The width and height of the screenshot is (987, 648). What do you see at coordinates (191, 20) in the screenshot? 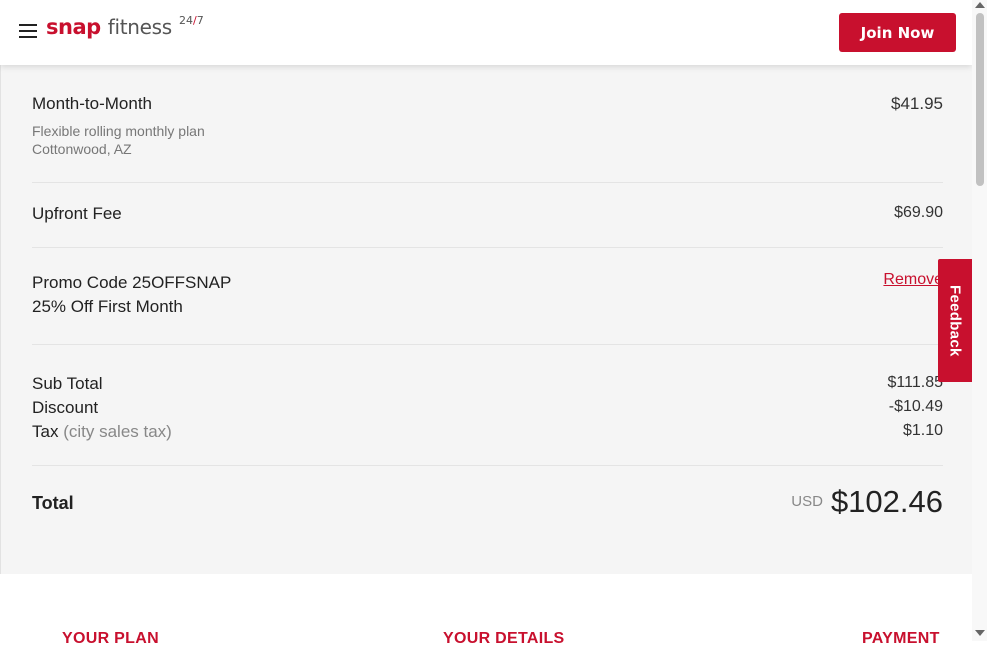
I see `logo-24-7-mark: 24/7` at bounding box center [191, 20].